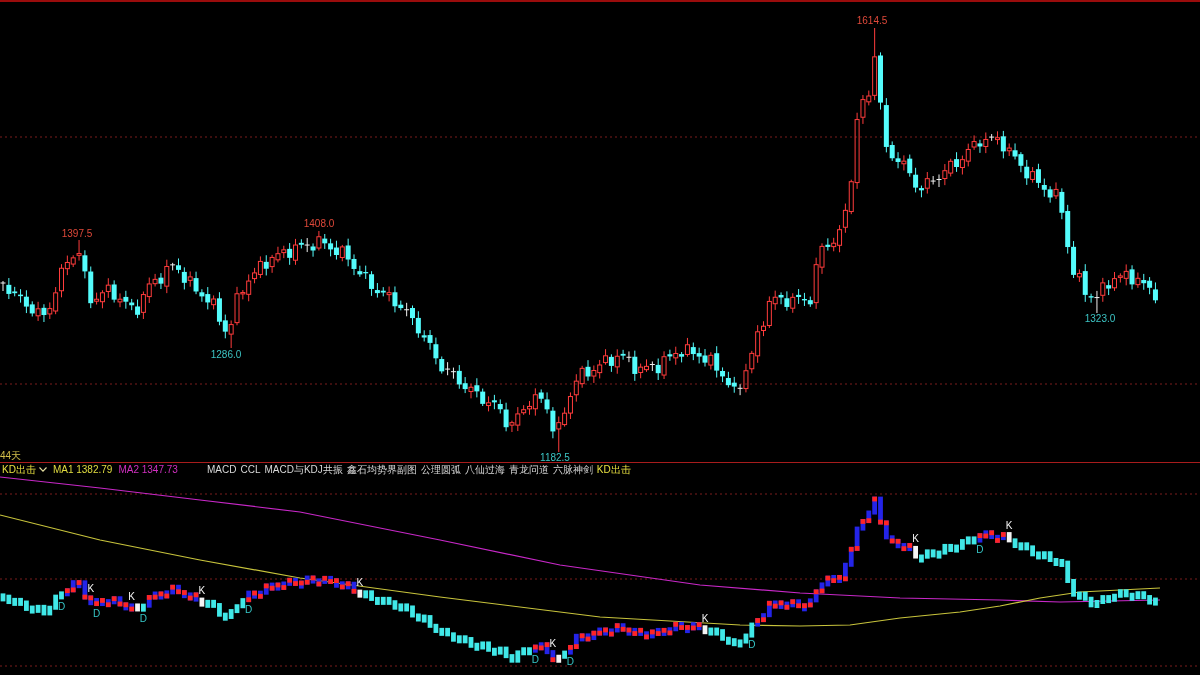 This screenshot has height=675, width=1200. I want to click on ma2-value: MA2 1347.73, so click(148, 469).